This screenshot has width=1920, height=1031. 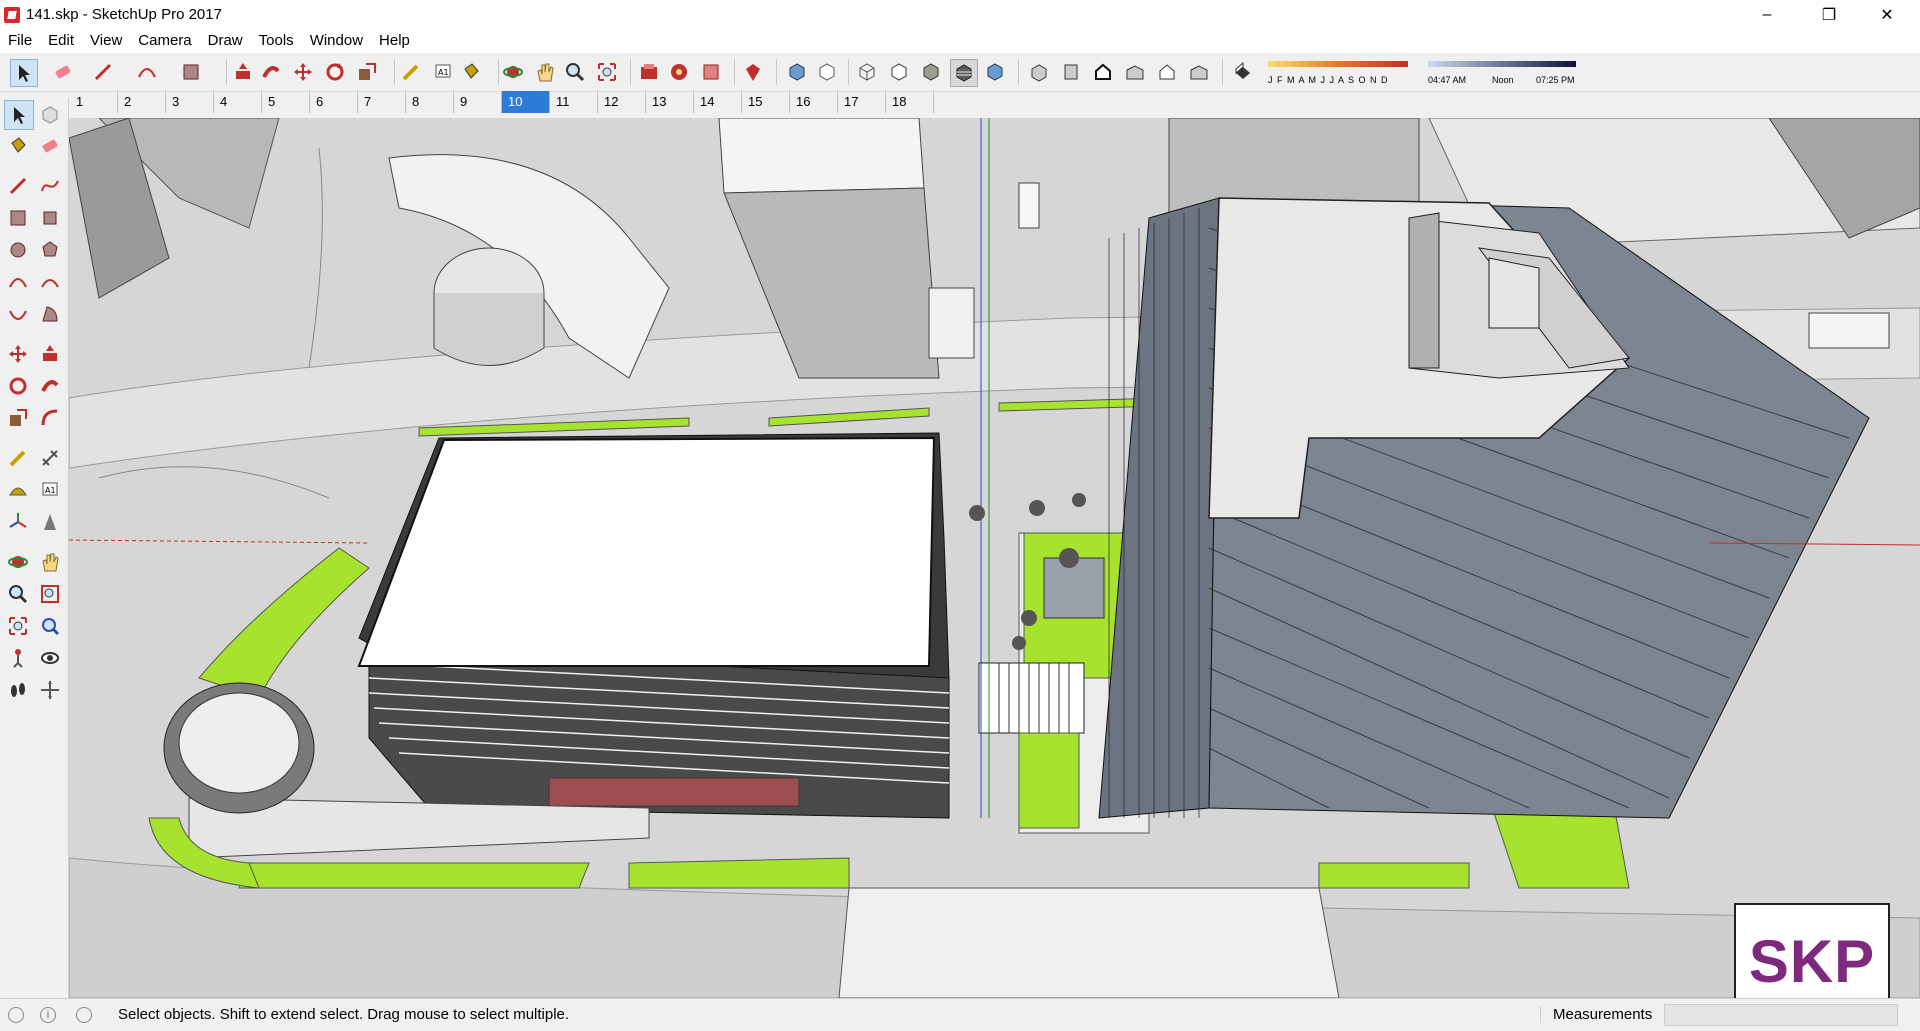 I want to click on credits-icon: i, so click(x=48, y=1015).